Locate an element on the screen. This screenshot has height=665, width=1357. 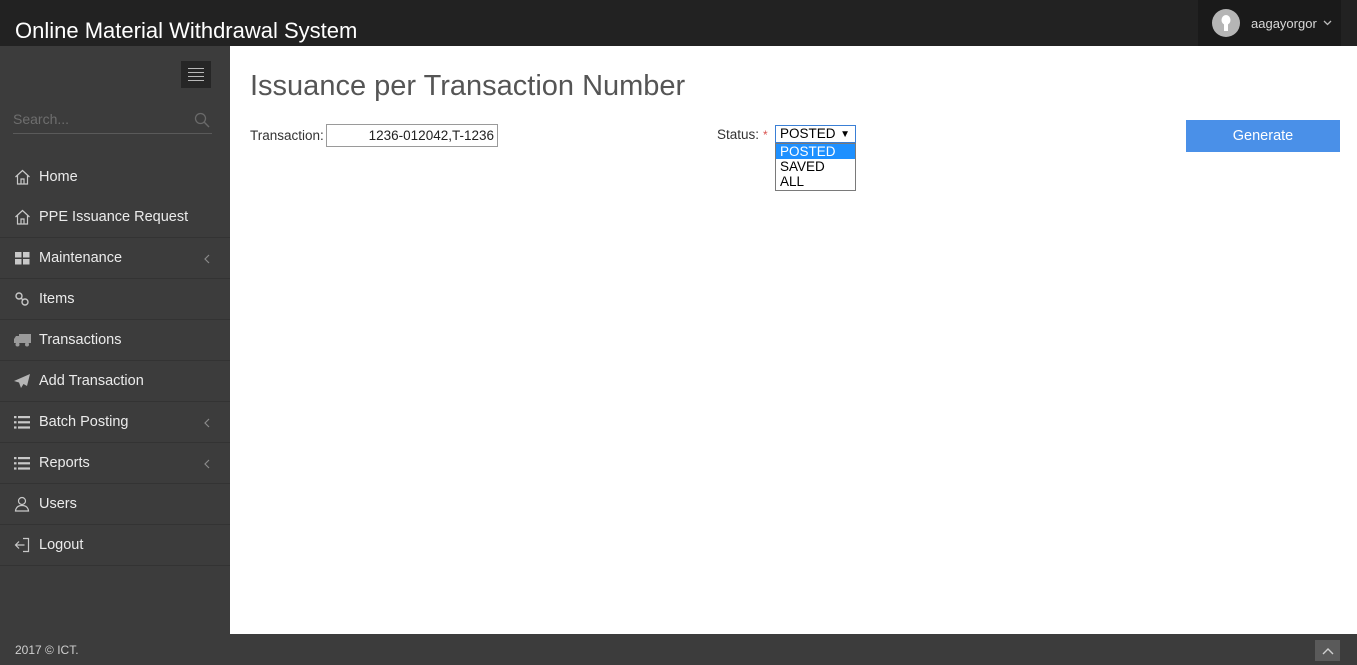
sidebar-item-label: Add Transaction is located at coordinates (91, 381).